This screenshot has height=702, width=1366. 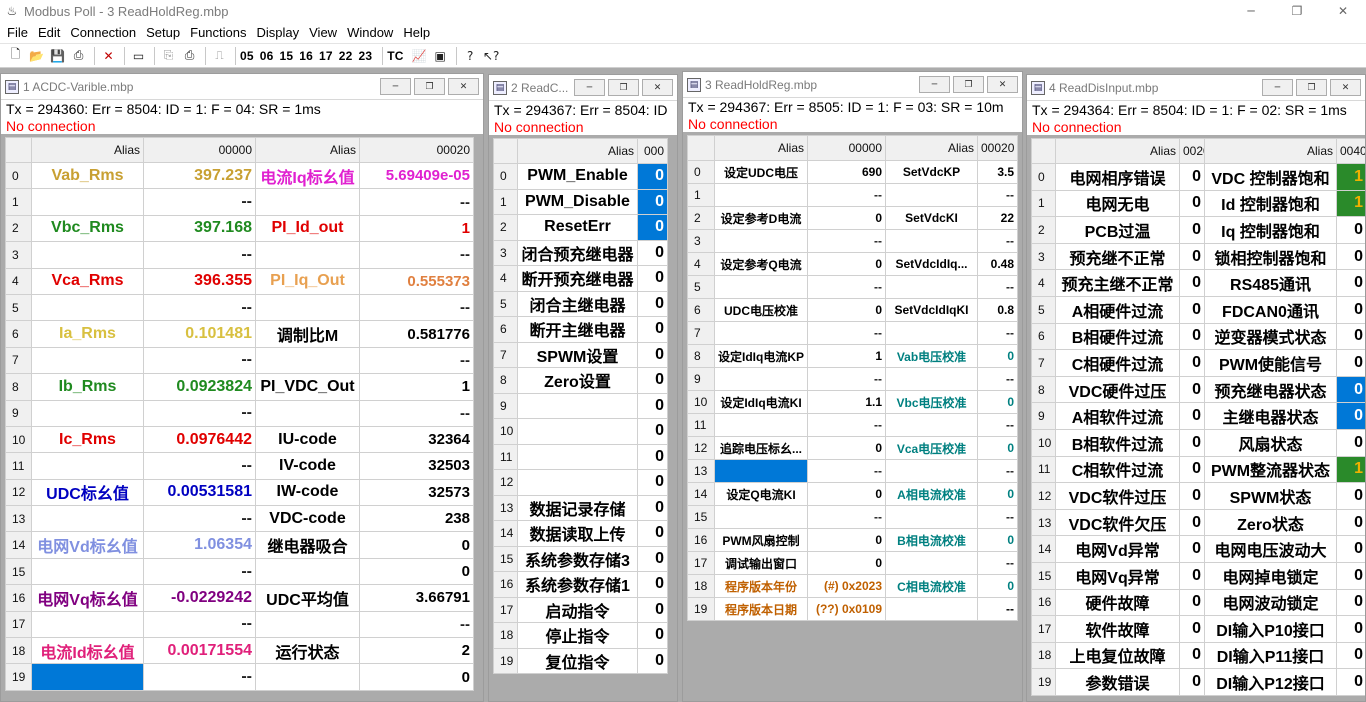 I want to click on value-cell: 1.1, so click(x=846, y=402).